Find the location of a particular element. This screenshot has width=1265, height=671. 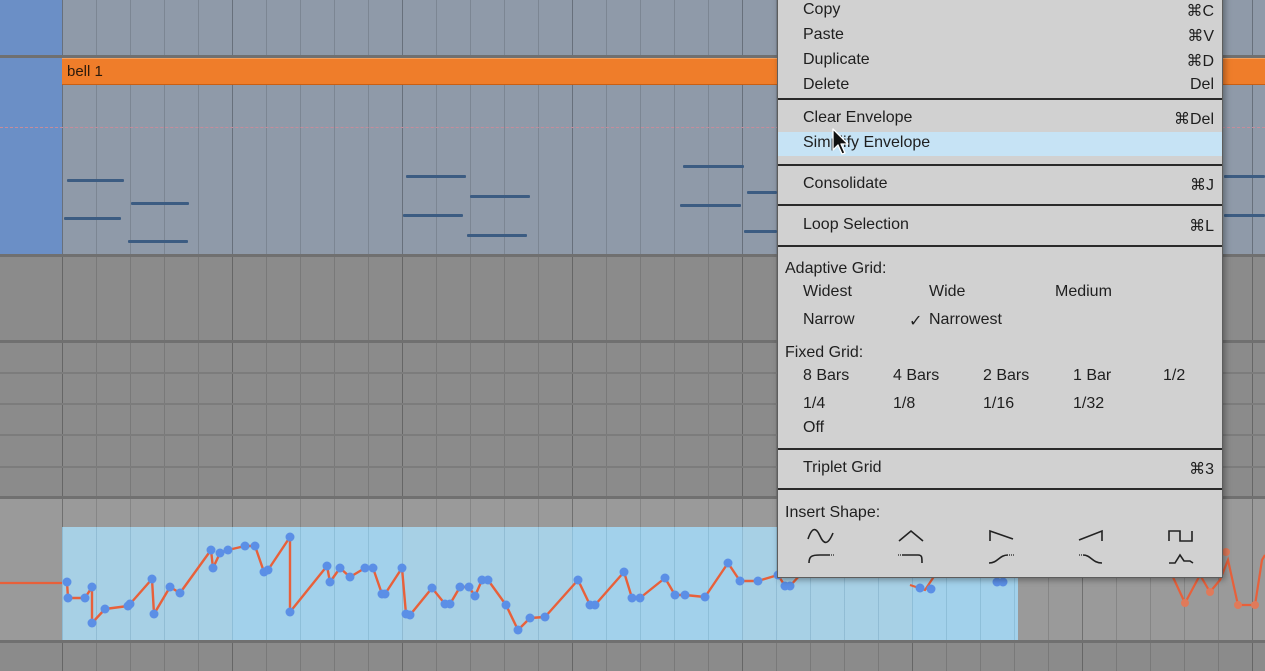

s-curve-up-shape-icon is located at coordinates (1001, 560).